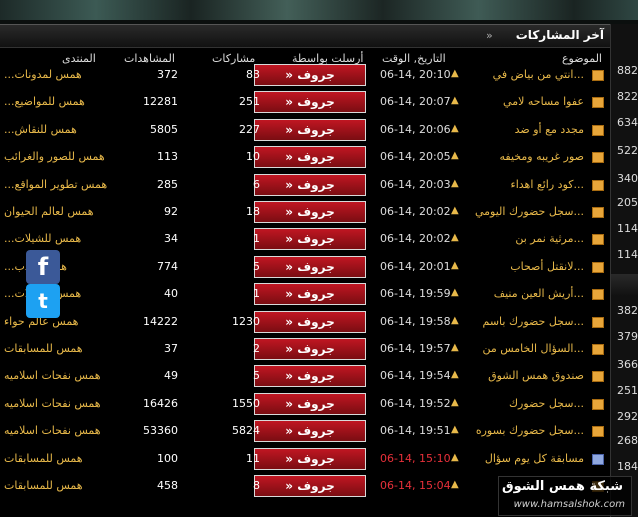  I want to click on topic-link: مسابقة كل يوم سؤال, so click(534, 458).